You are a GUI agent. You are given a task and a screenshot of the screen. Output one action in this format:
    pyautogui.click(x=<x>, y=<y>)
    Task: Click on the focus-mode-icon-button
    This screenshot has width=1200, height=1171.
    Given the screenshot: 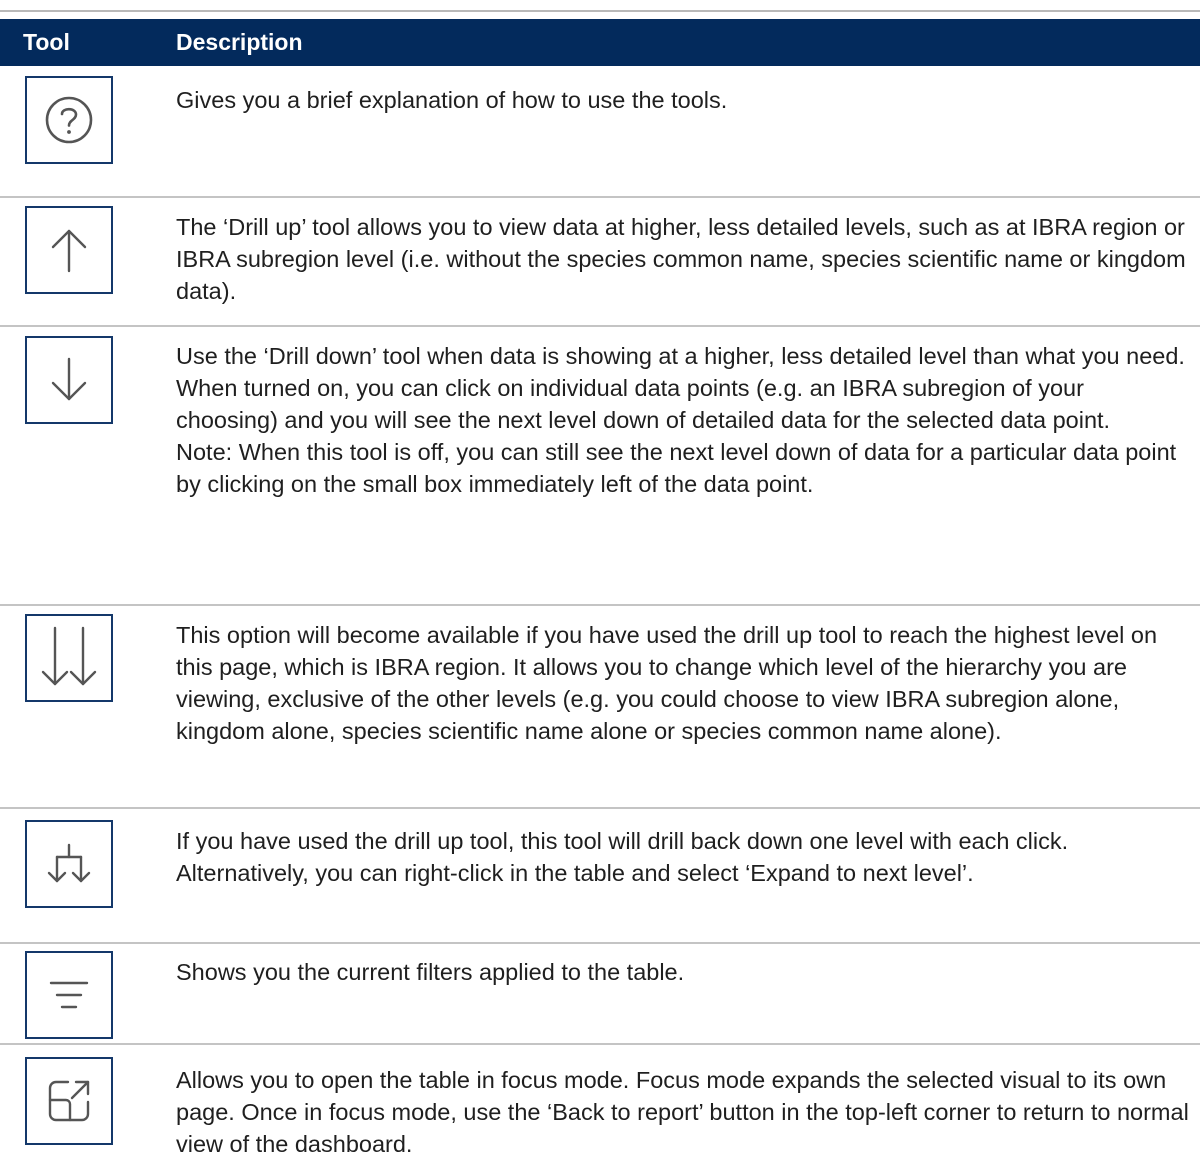 What is the action you would take?
    pyautogui.click(x=69, y=1101)
    